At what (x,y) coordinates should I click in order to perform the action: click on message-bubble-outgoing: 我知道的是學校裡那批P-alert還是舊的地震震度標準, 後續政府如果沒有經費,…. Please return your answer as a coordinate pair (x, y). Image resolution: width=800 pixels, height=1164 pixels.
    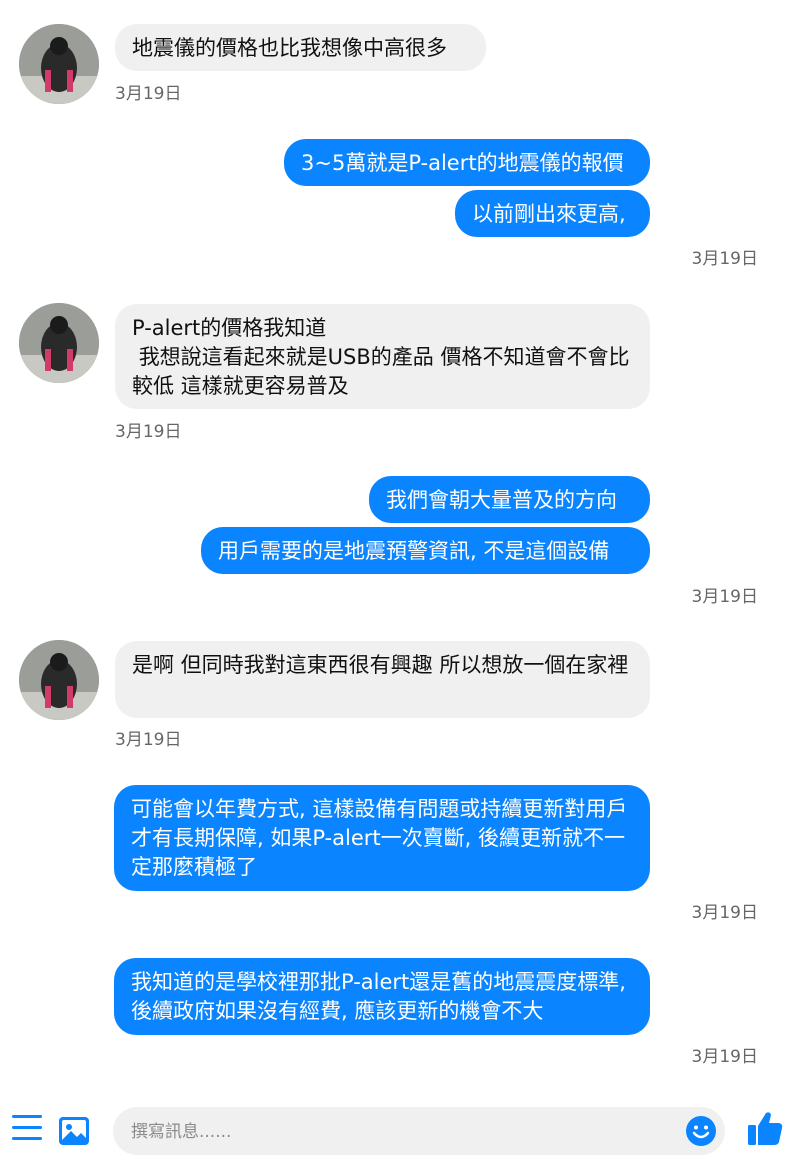
    Looking at the image, I should click on (382, 996).